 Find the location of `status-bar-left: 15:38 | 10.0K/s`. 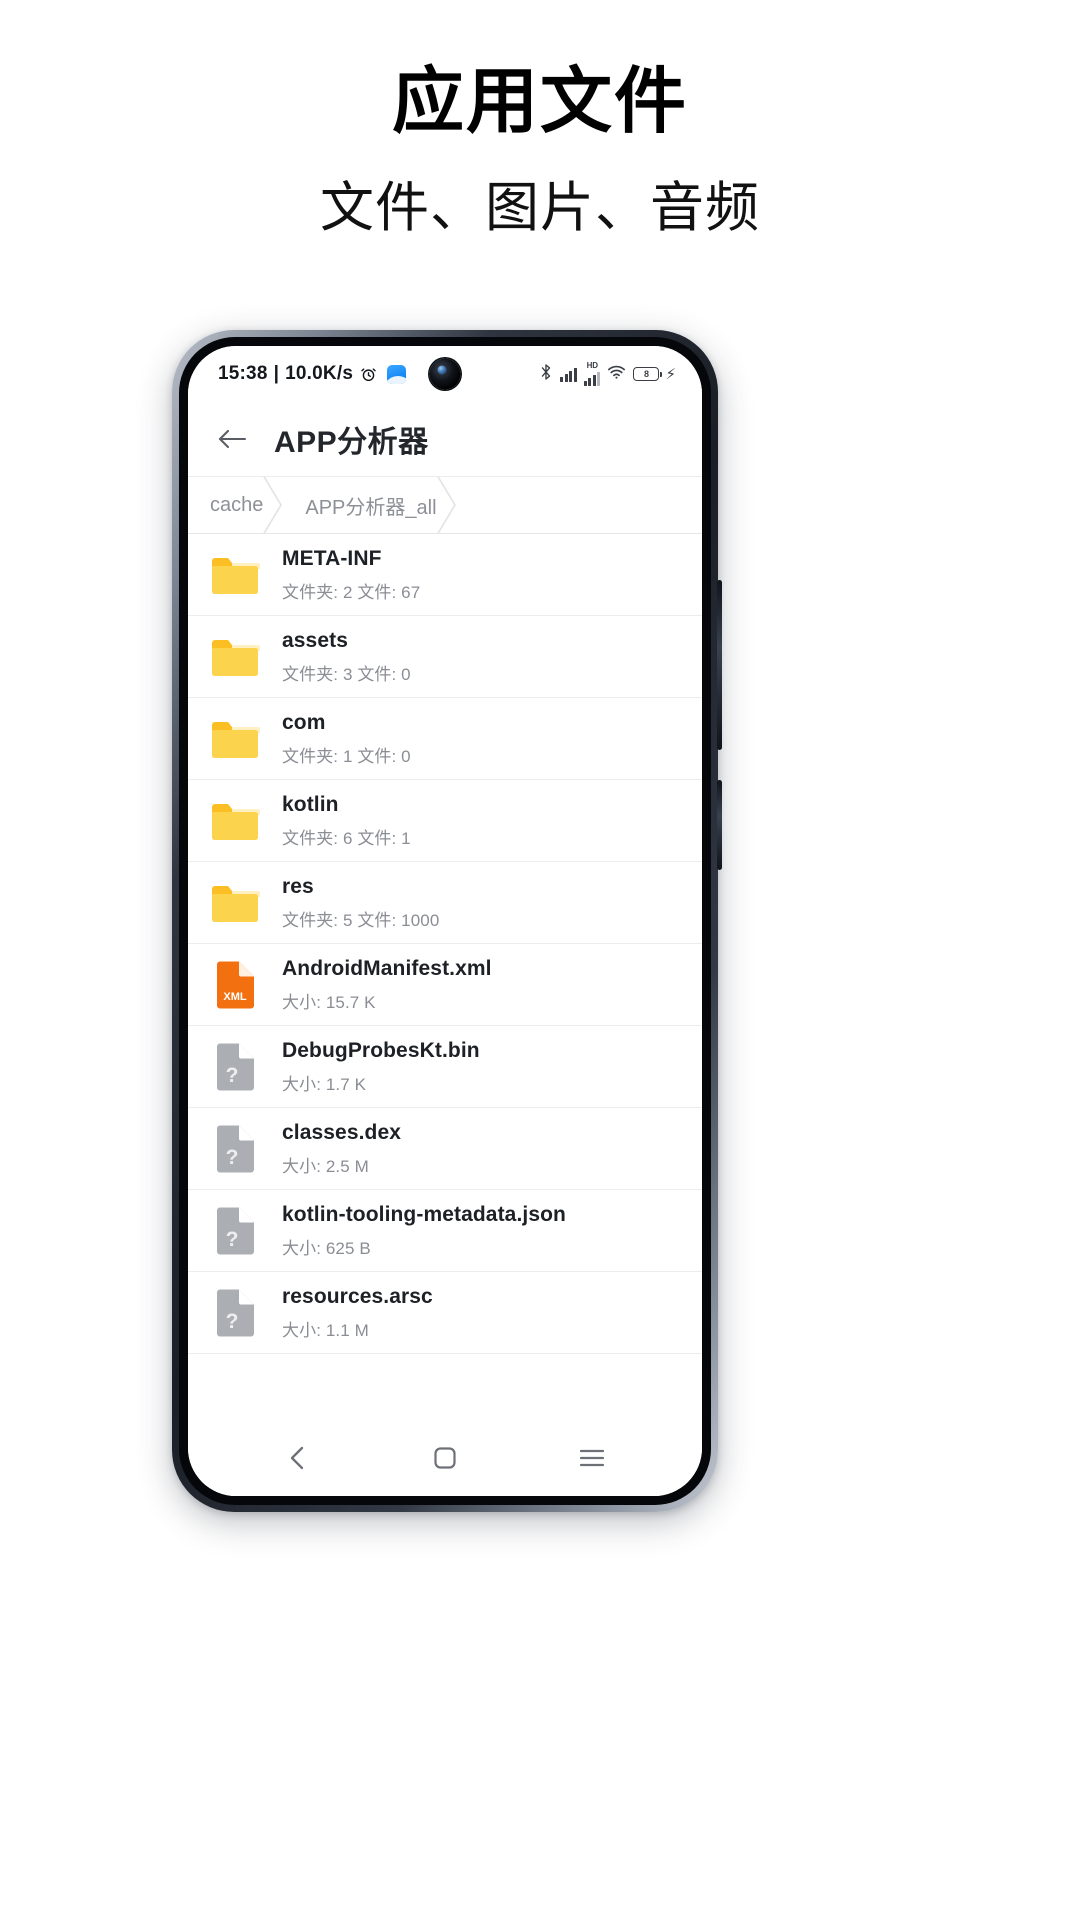

status-bar-left: 15:38 | 10.0K/s is located at coordinates (312, 374).